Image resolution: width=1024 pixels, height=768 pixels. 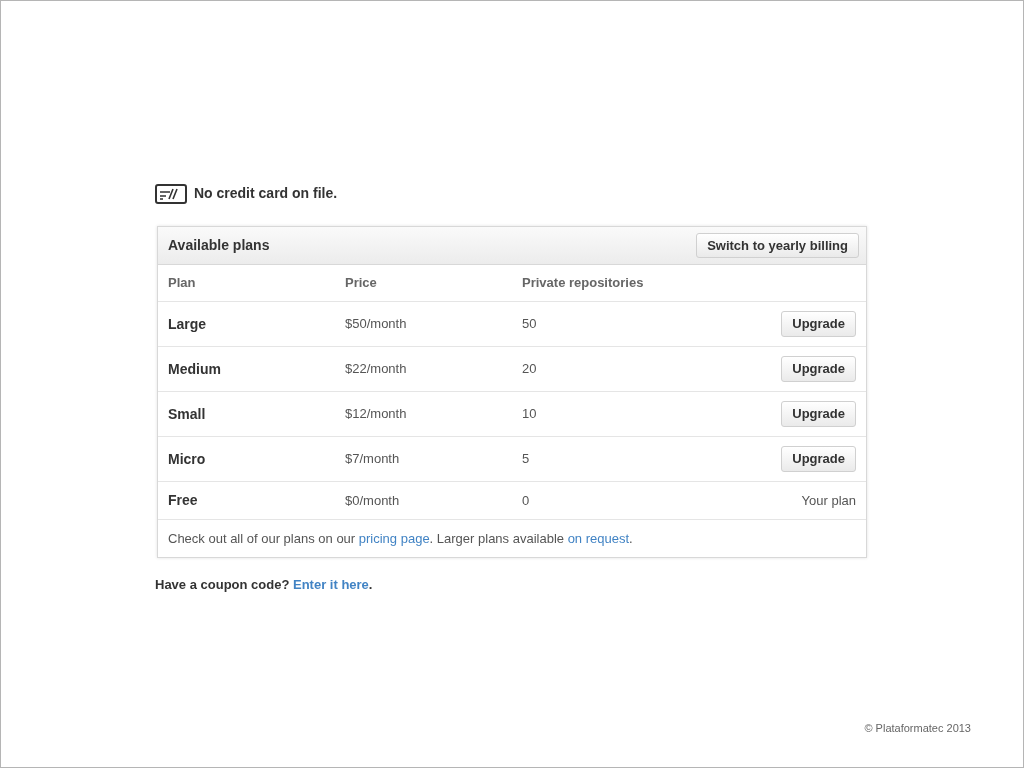 What do you see at coordinates (219, 245) in the screenshot?
I see `panel-title: Available plans` at bounding box center [219, 245].